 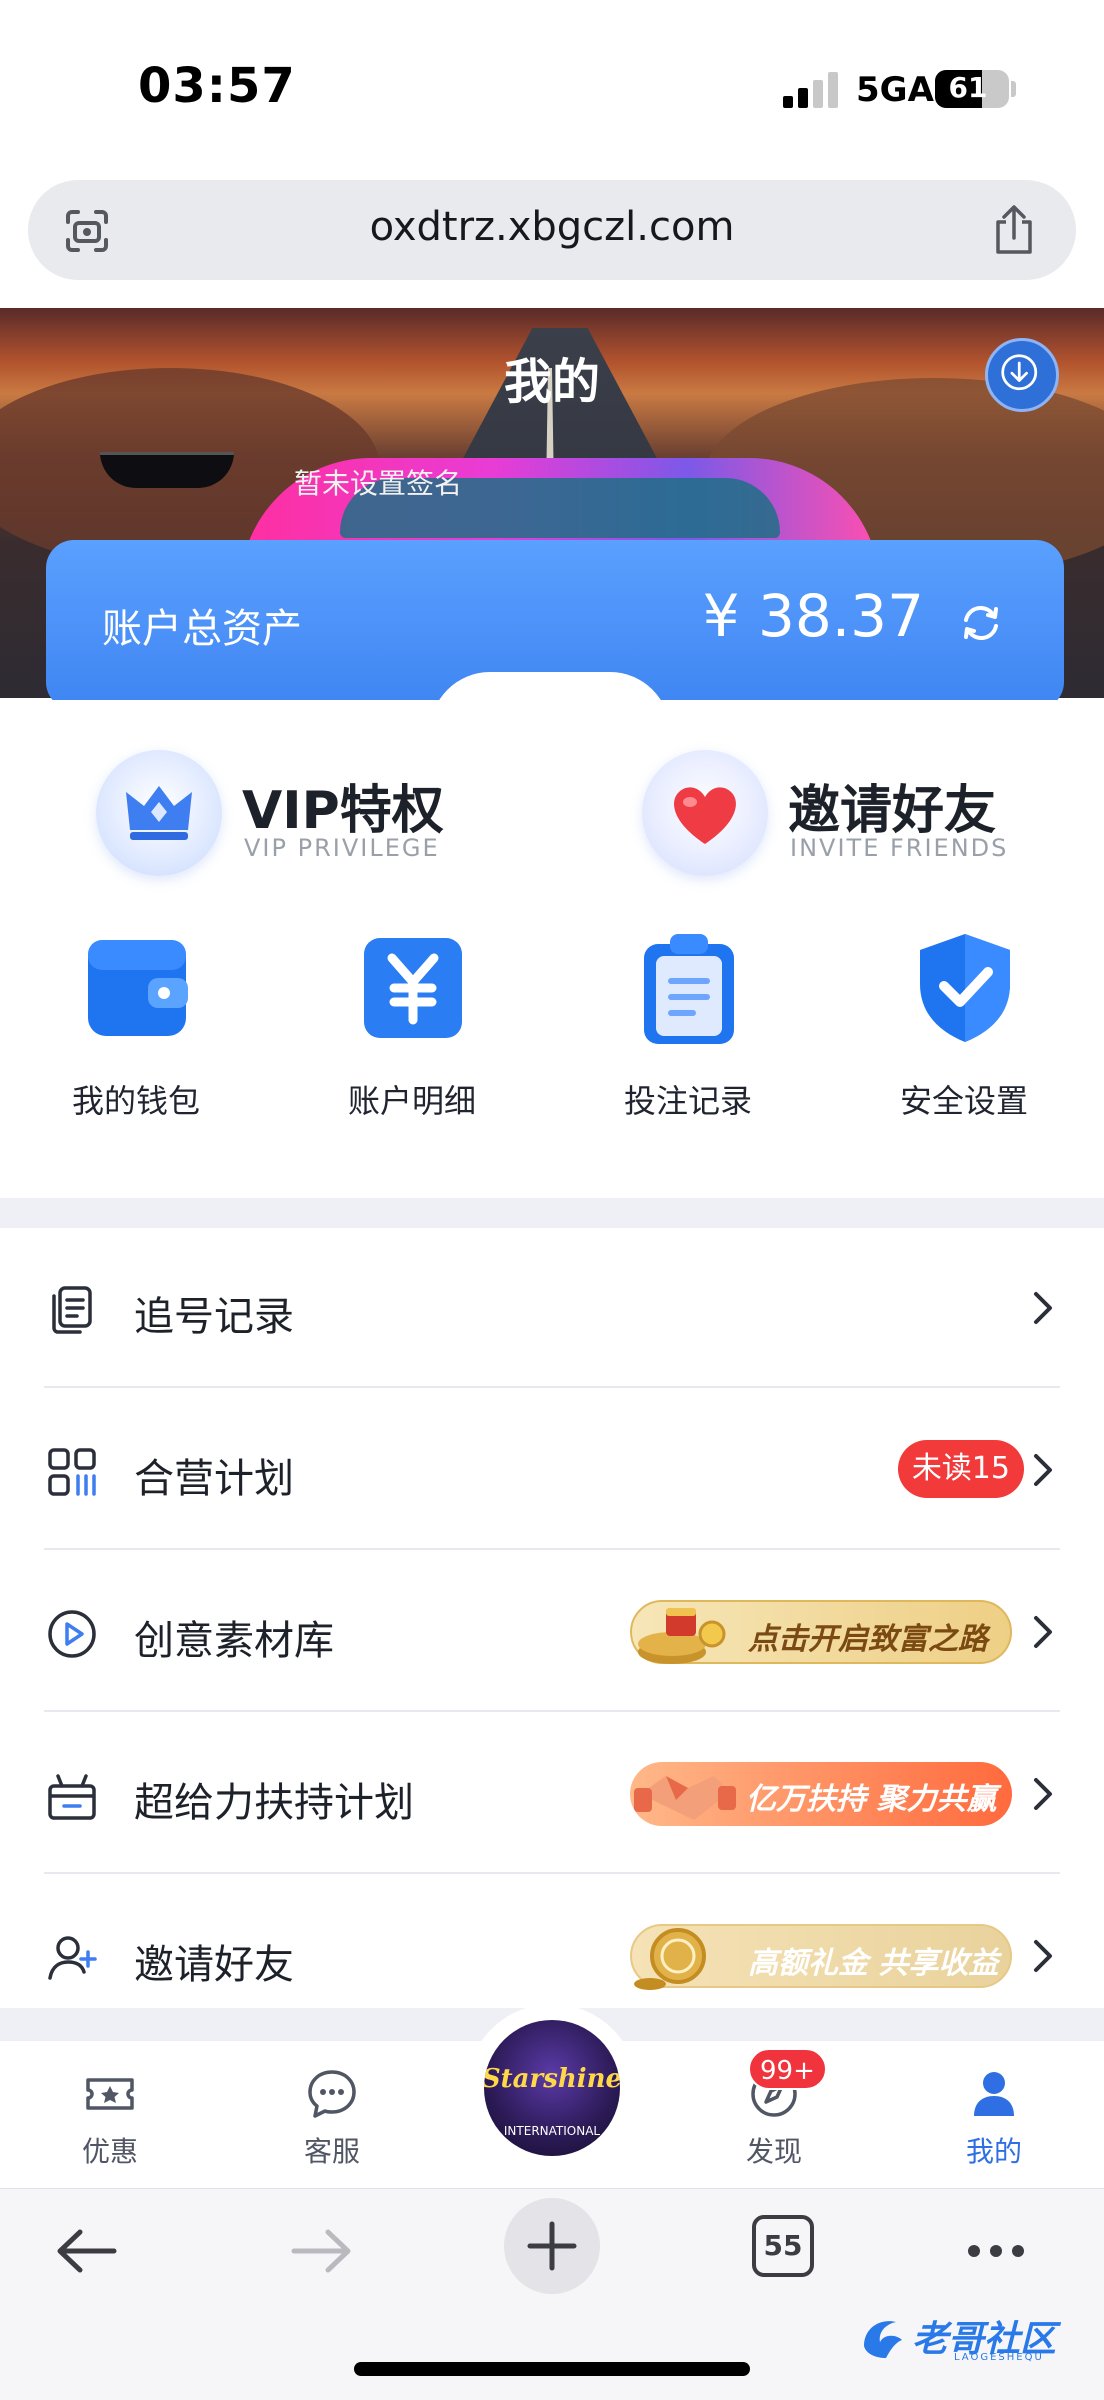 What do you see at coordinates (994, 2117) in the screenshot?
I see `tab-mine: 我的` at bounding box center [994, 2117].